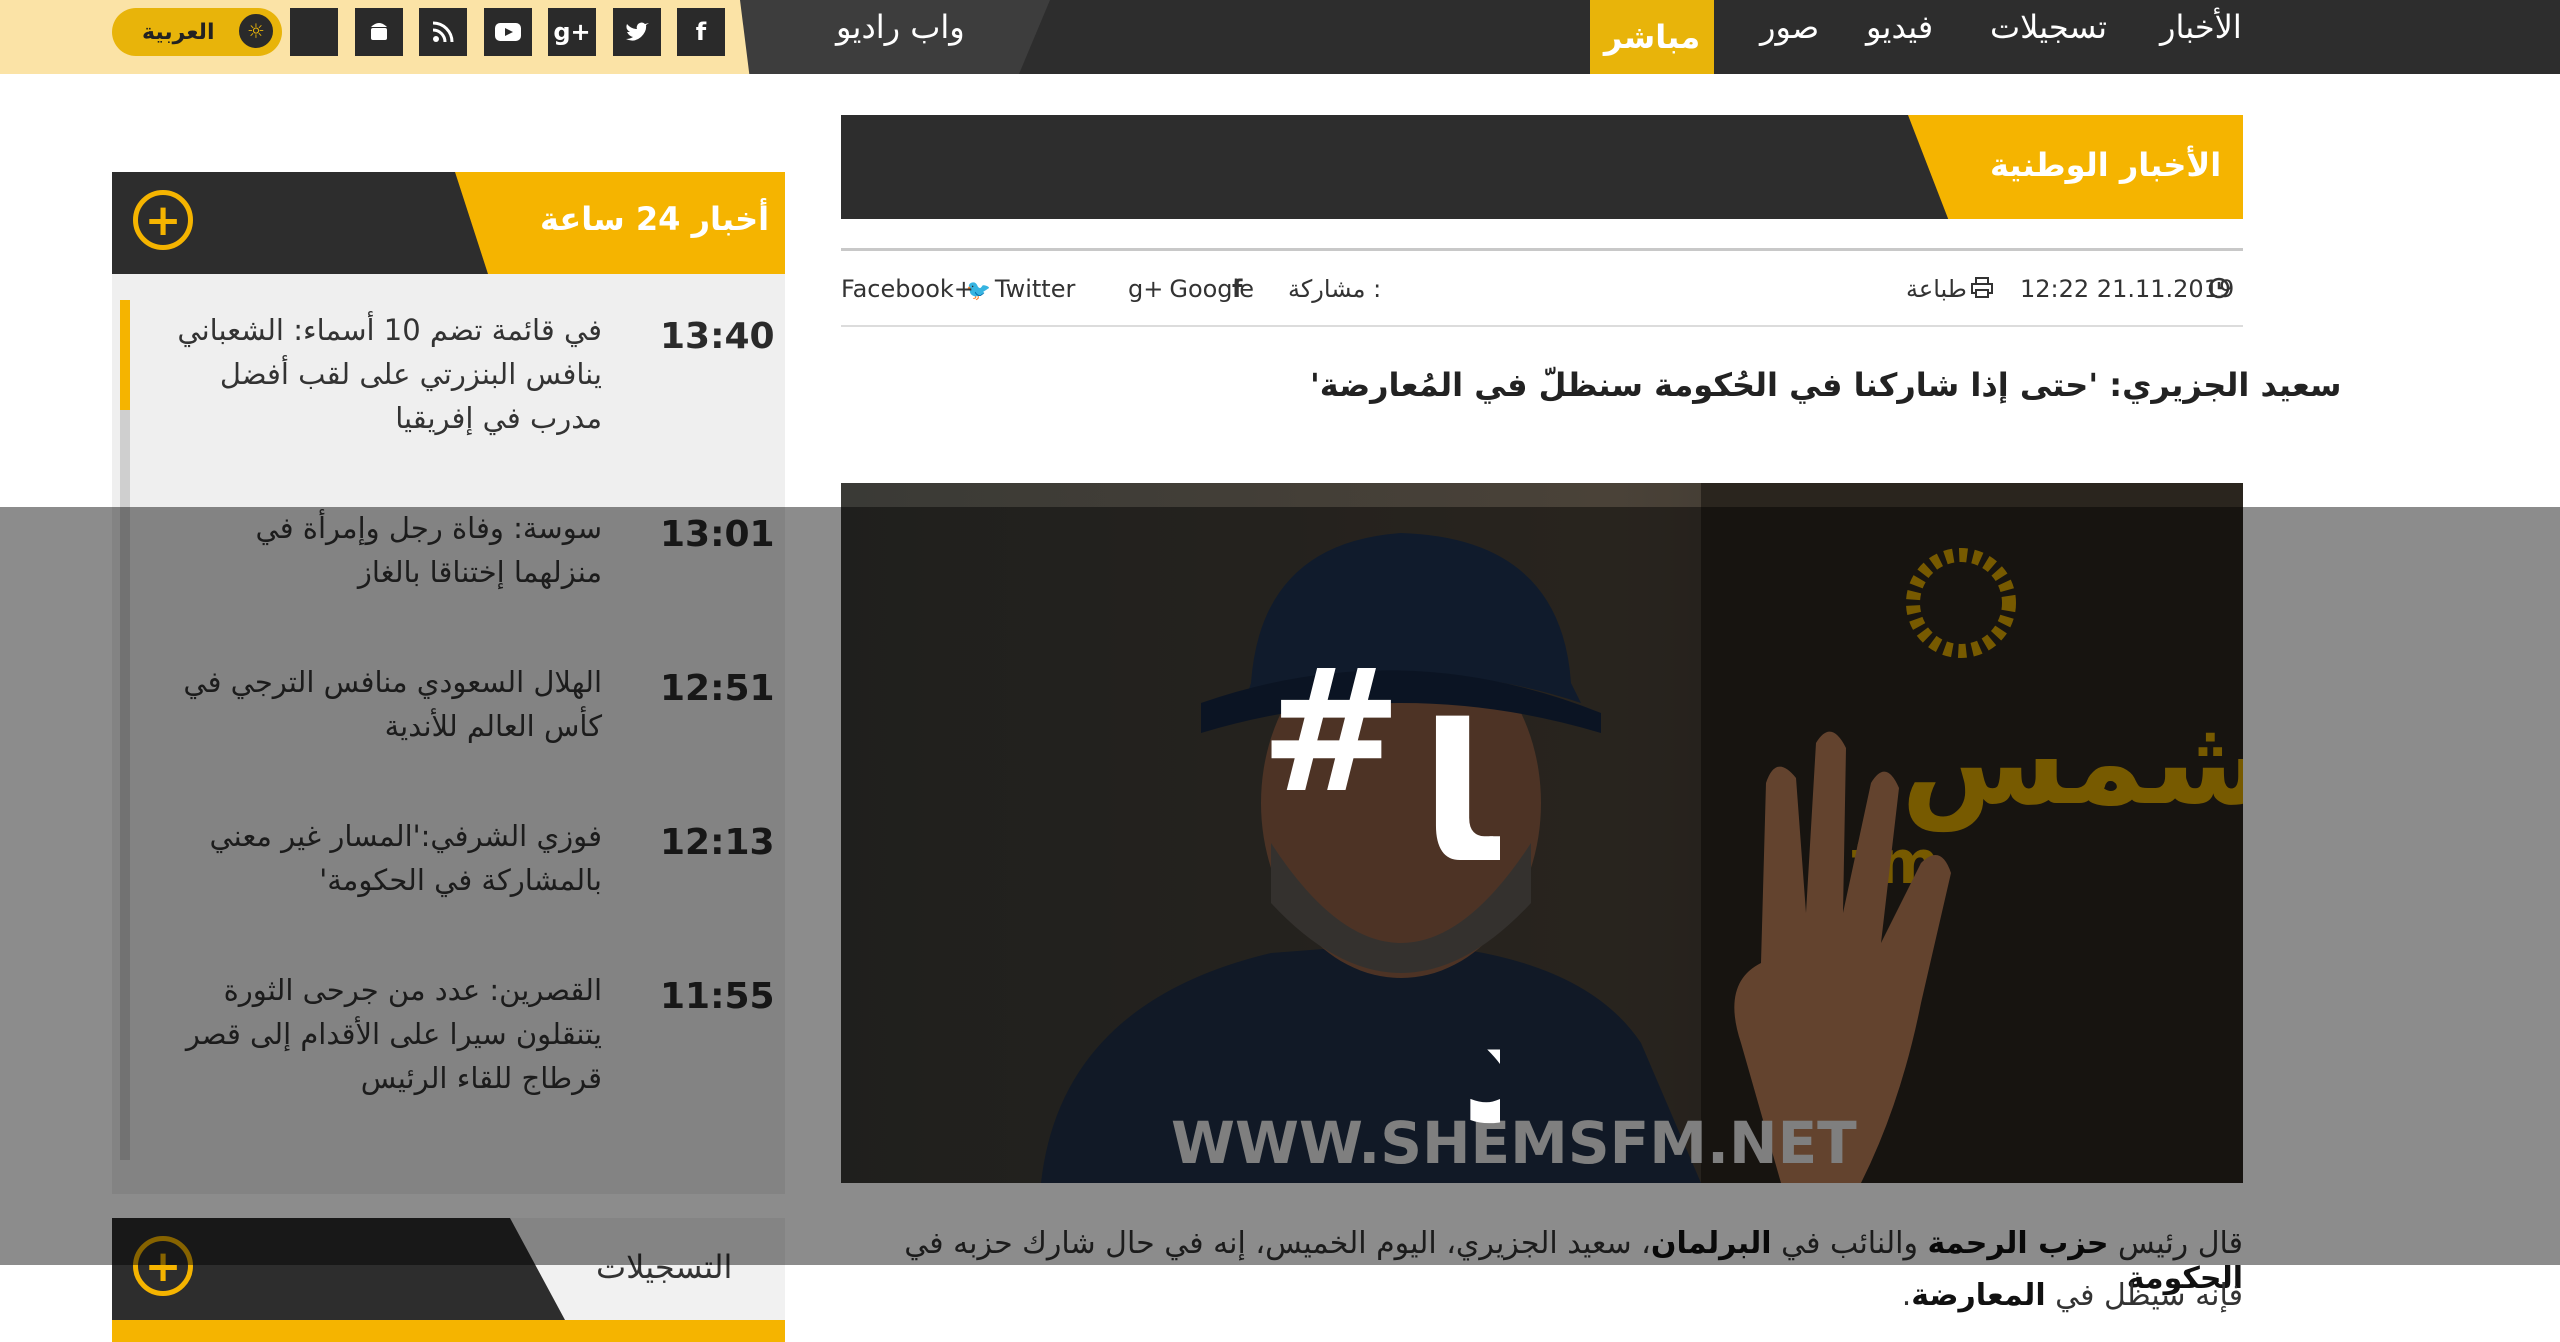 Image resolution: width=2560 pixels, height=1342 pixels. What do you see at coordinates (2105, 165) in the screenshot?
I see `section-title: الأخبار الوطنية` at bounding box center [2105, 165].